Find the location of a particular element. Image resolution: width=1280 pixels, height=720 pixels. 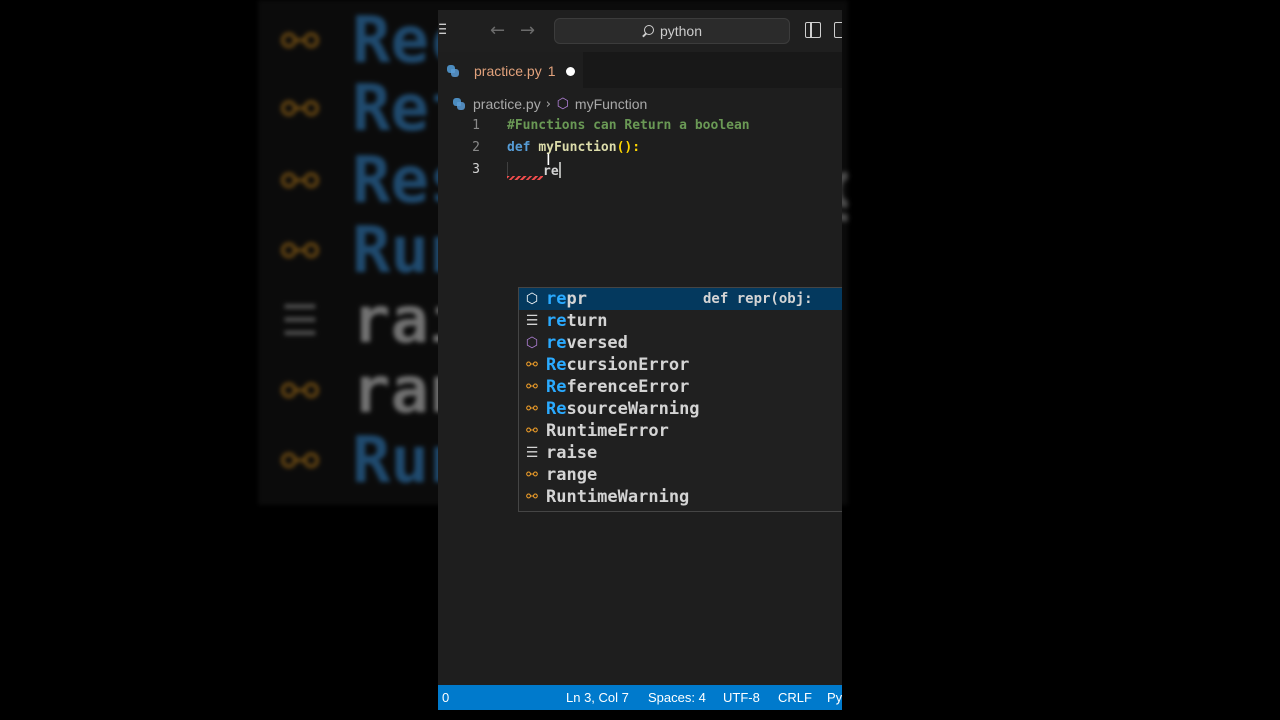

suggestion-item: ☰ return is located at coordinates (680, 321).